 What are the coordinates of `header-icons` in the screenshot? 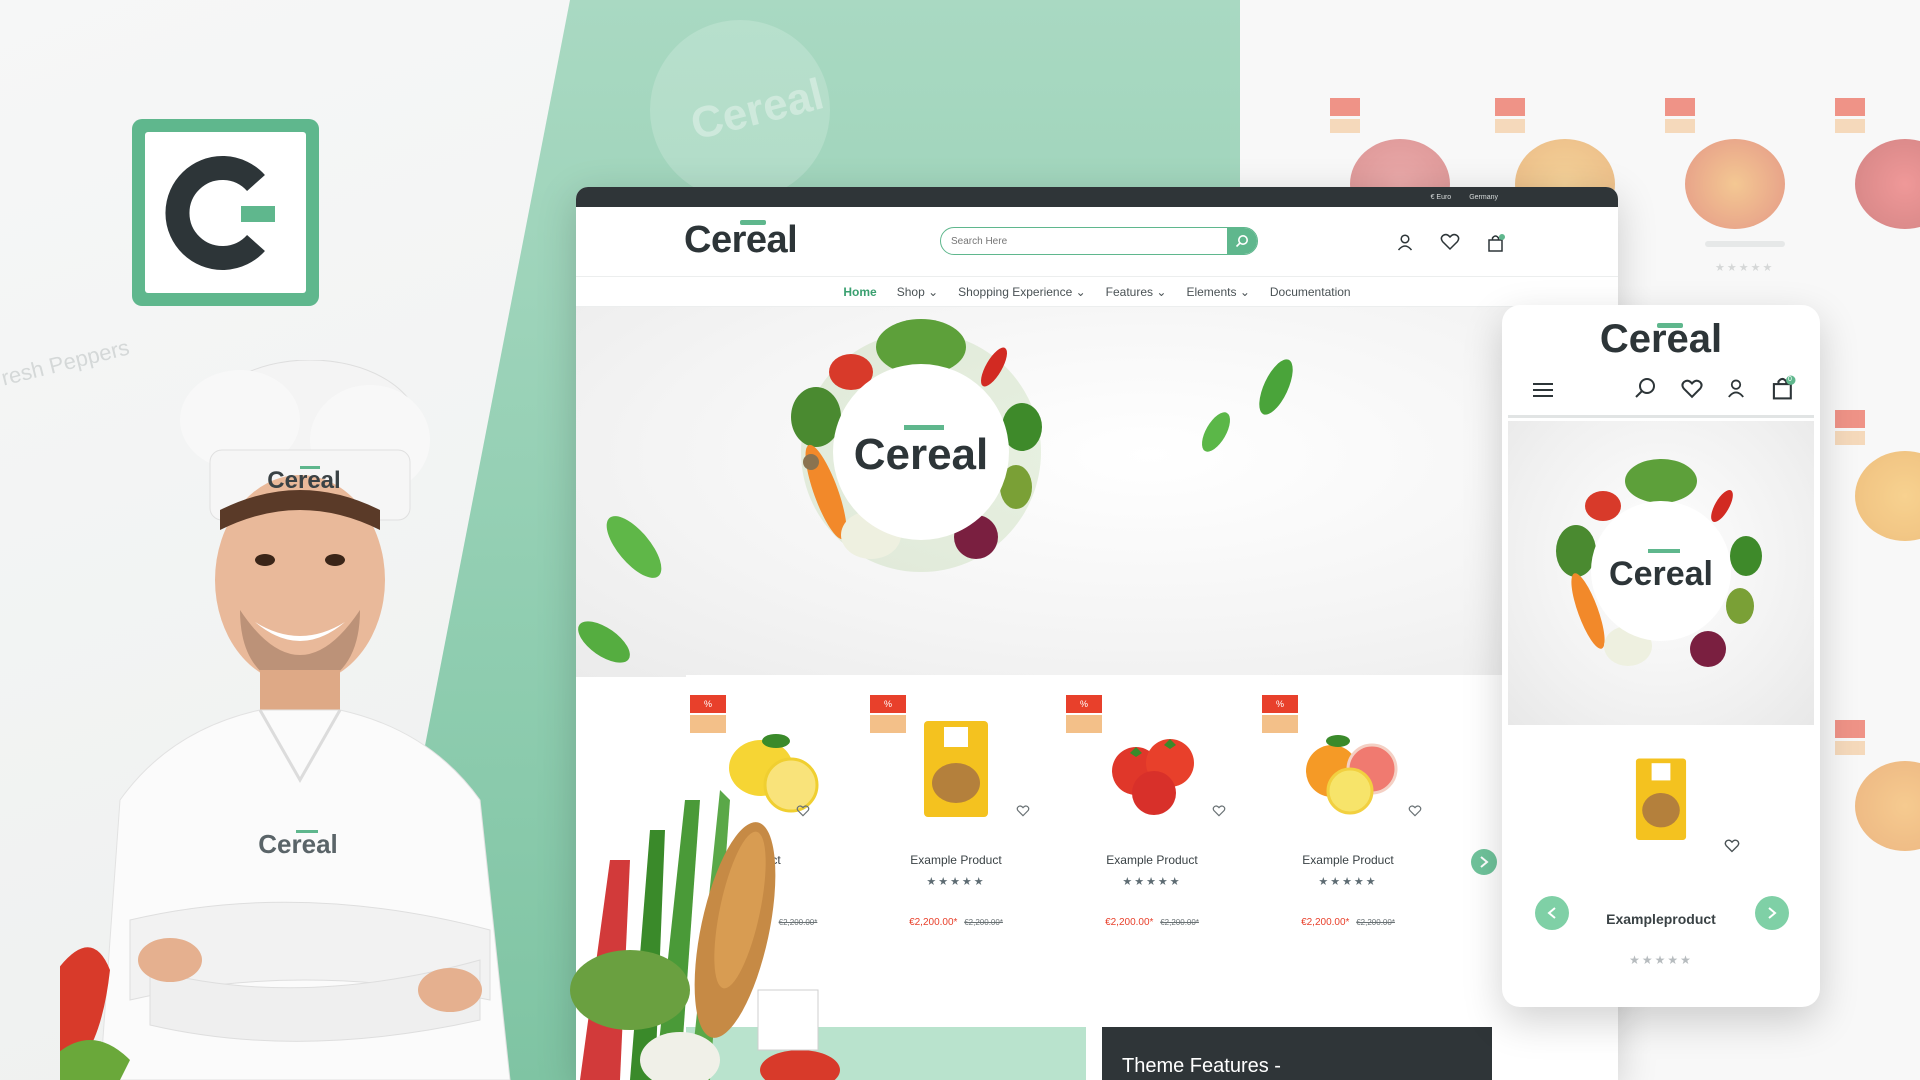 It's located at (1451, 243).